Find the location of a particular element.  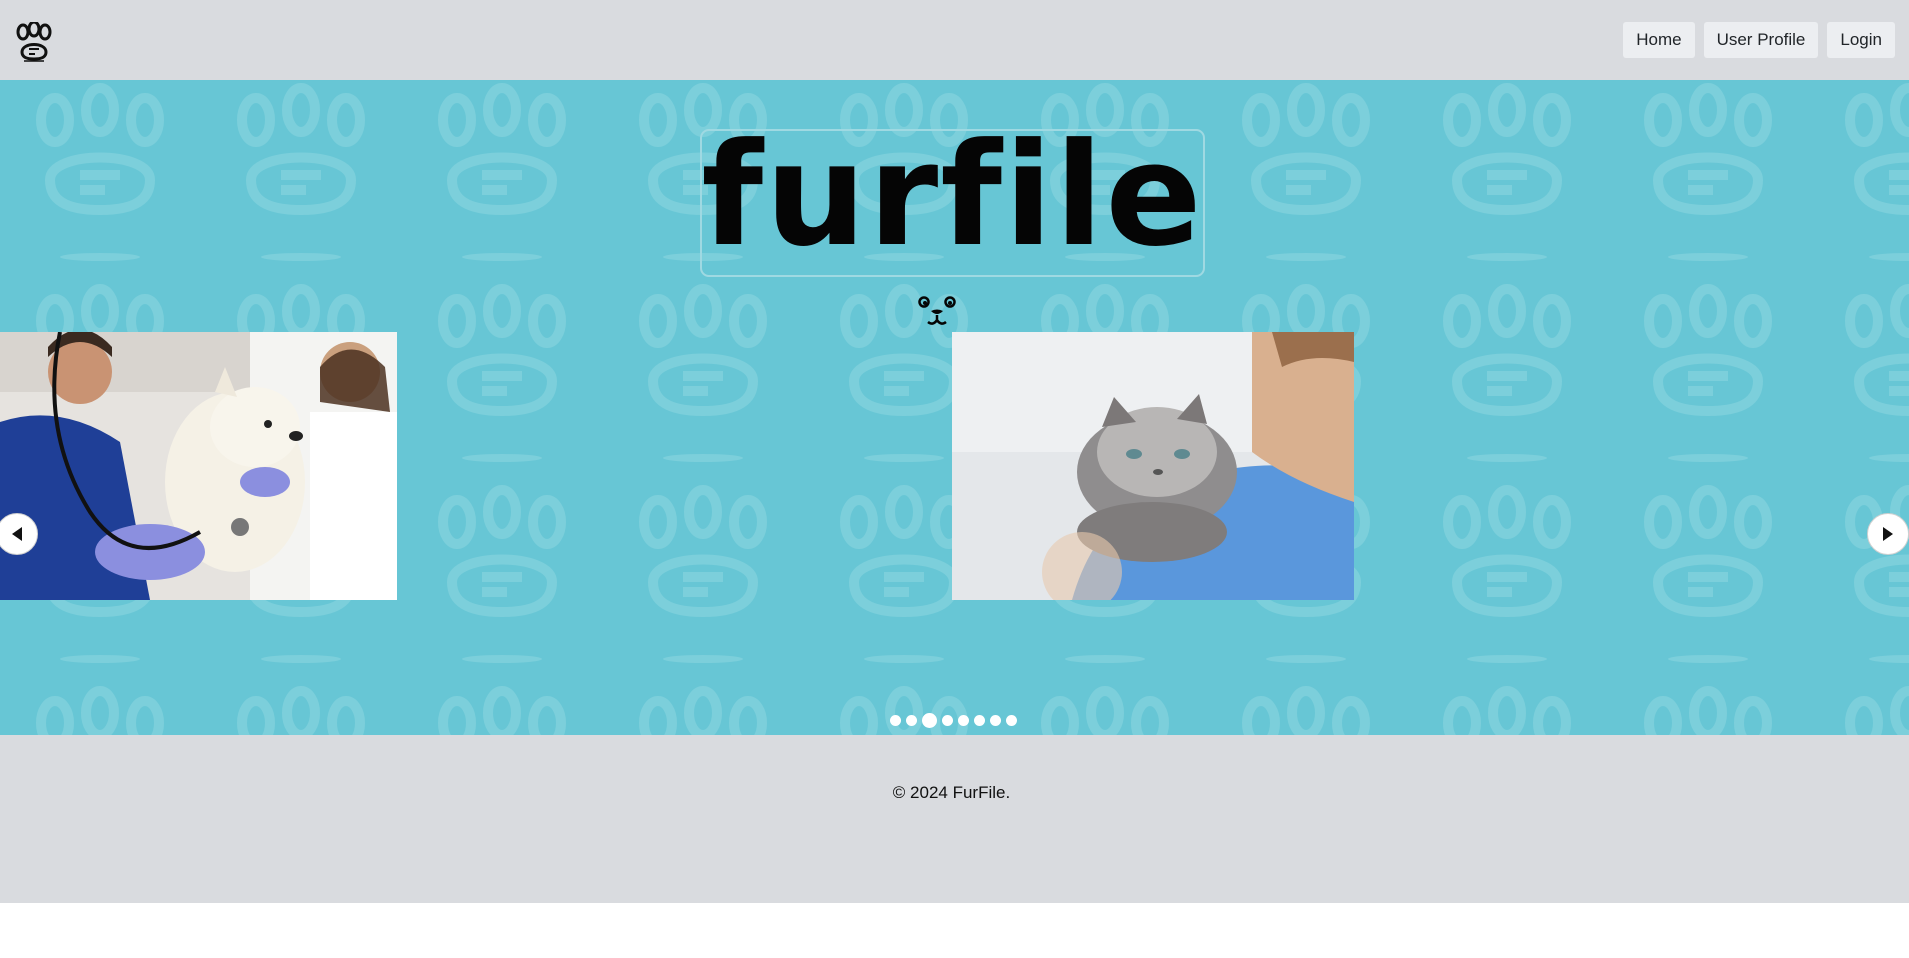

carousel-next-button is located at coordinates (1888, 534).